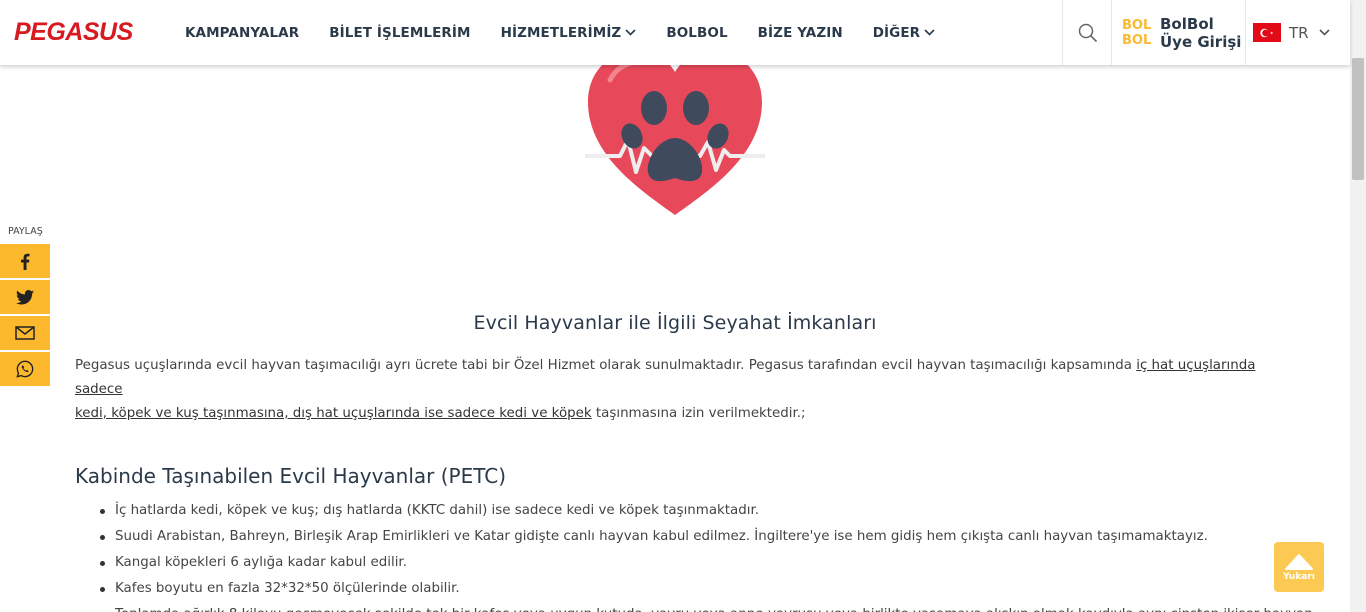 The image size is (1366, 612). I want to click on bolbol-login-button: BOL BOL BolBol Üye Girişi, so click(1178, 32).